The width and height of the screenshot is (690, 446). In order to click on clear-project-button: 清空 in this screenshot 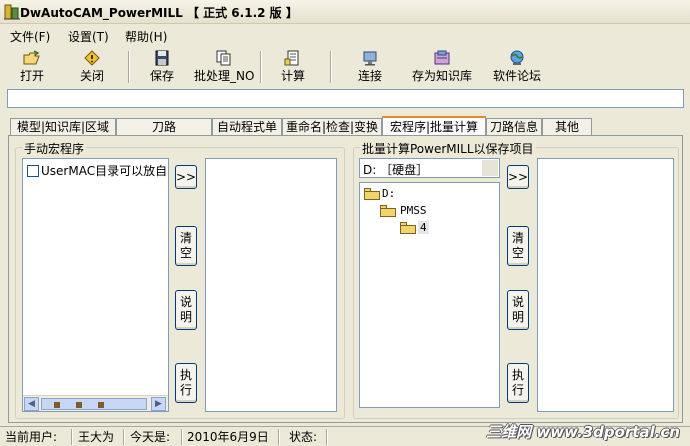, I will do `click(518, 246)`.